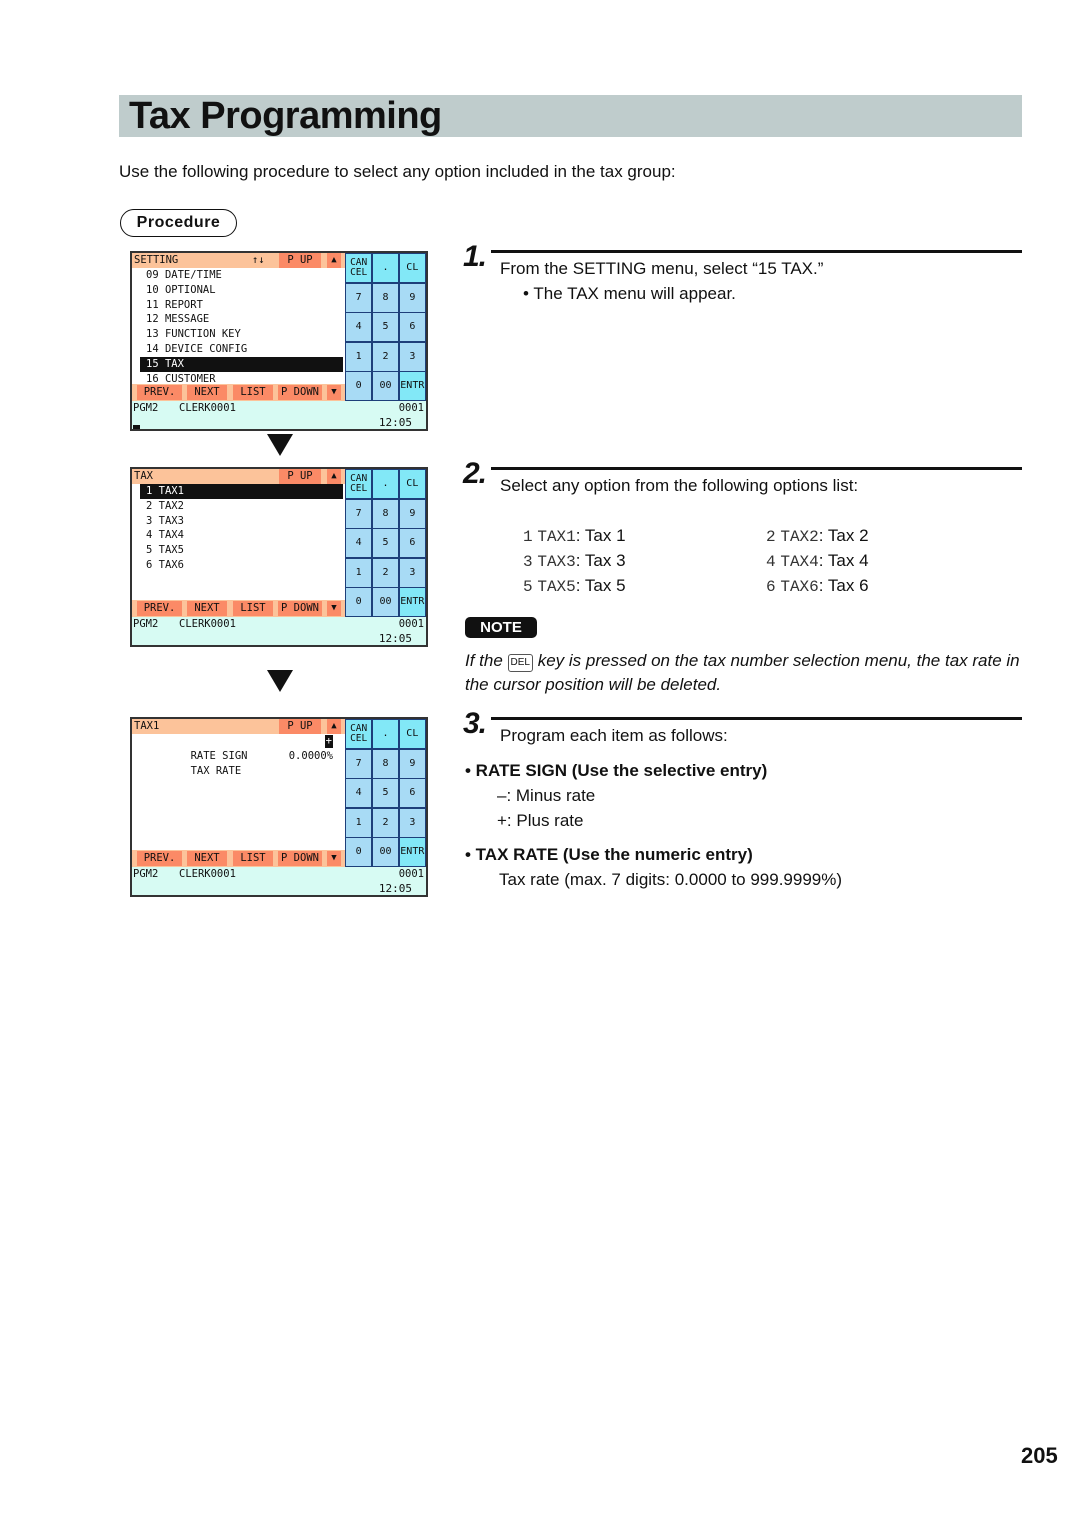  Describe the element at coordinates (241, 319) in the screenshot. I see `menu-item: 12 MESSAGE` at that location.